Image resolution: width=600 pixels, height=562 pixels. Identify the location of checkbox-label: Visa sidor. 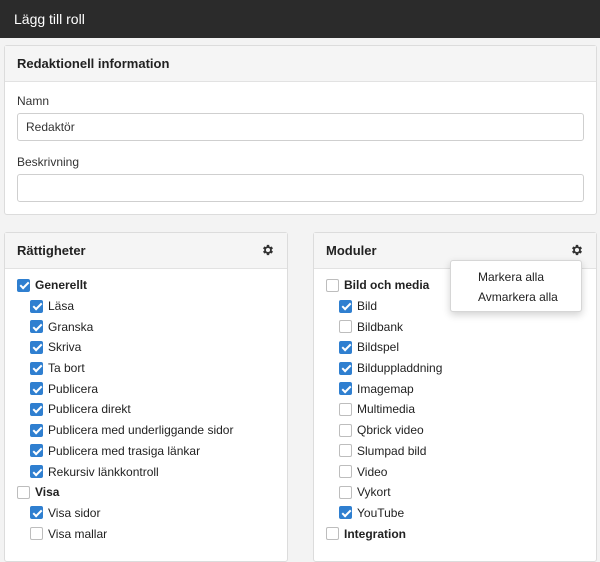
(74, 513).